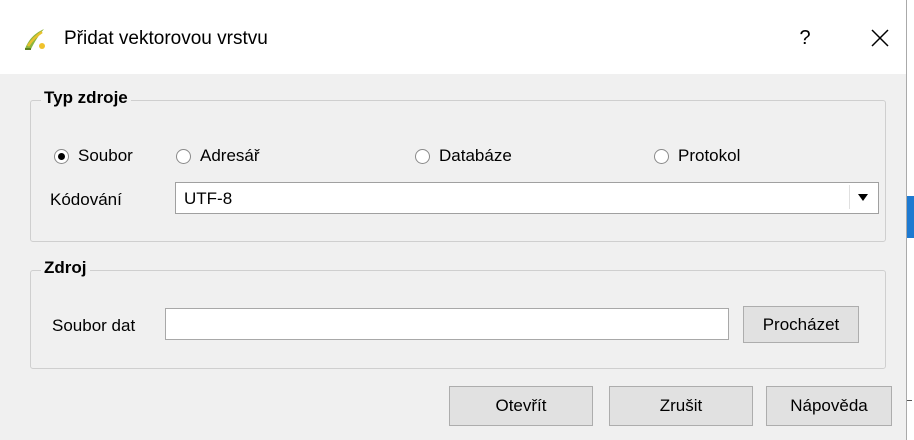 The width and height of the screenshot is (914, 440). What do you see at coordinates (86, 98) in the screenshot?
I see `source-type-title: Typ zdroje` at bounding box center [86, 98].